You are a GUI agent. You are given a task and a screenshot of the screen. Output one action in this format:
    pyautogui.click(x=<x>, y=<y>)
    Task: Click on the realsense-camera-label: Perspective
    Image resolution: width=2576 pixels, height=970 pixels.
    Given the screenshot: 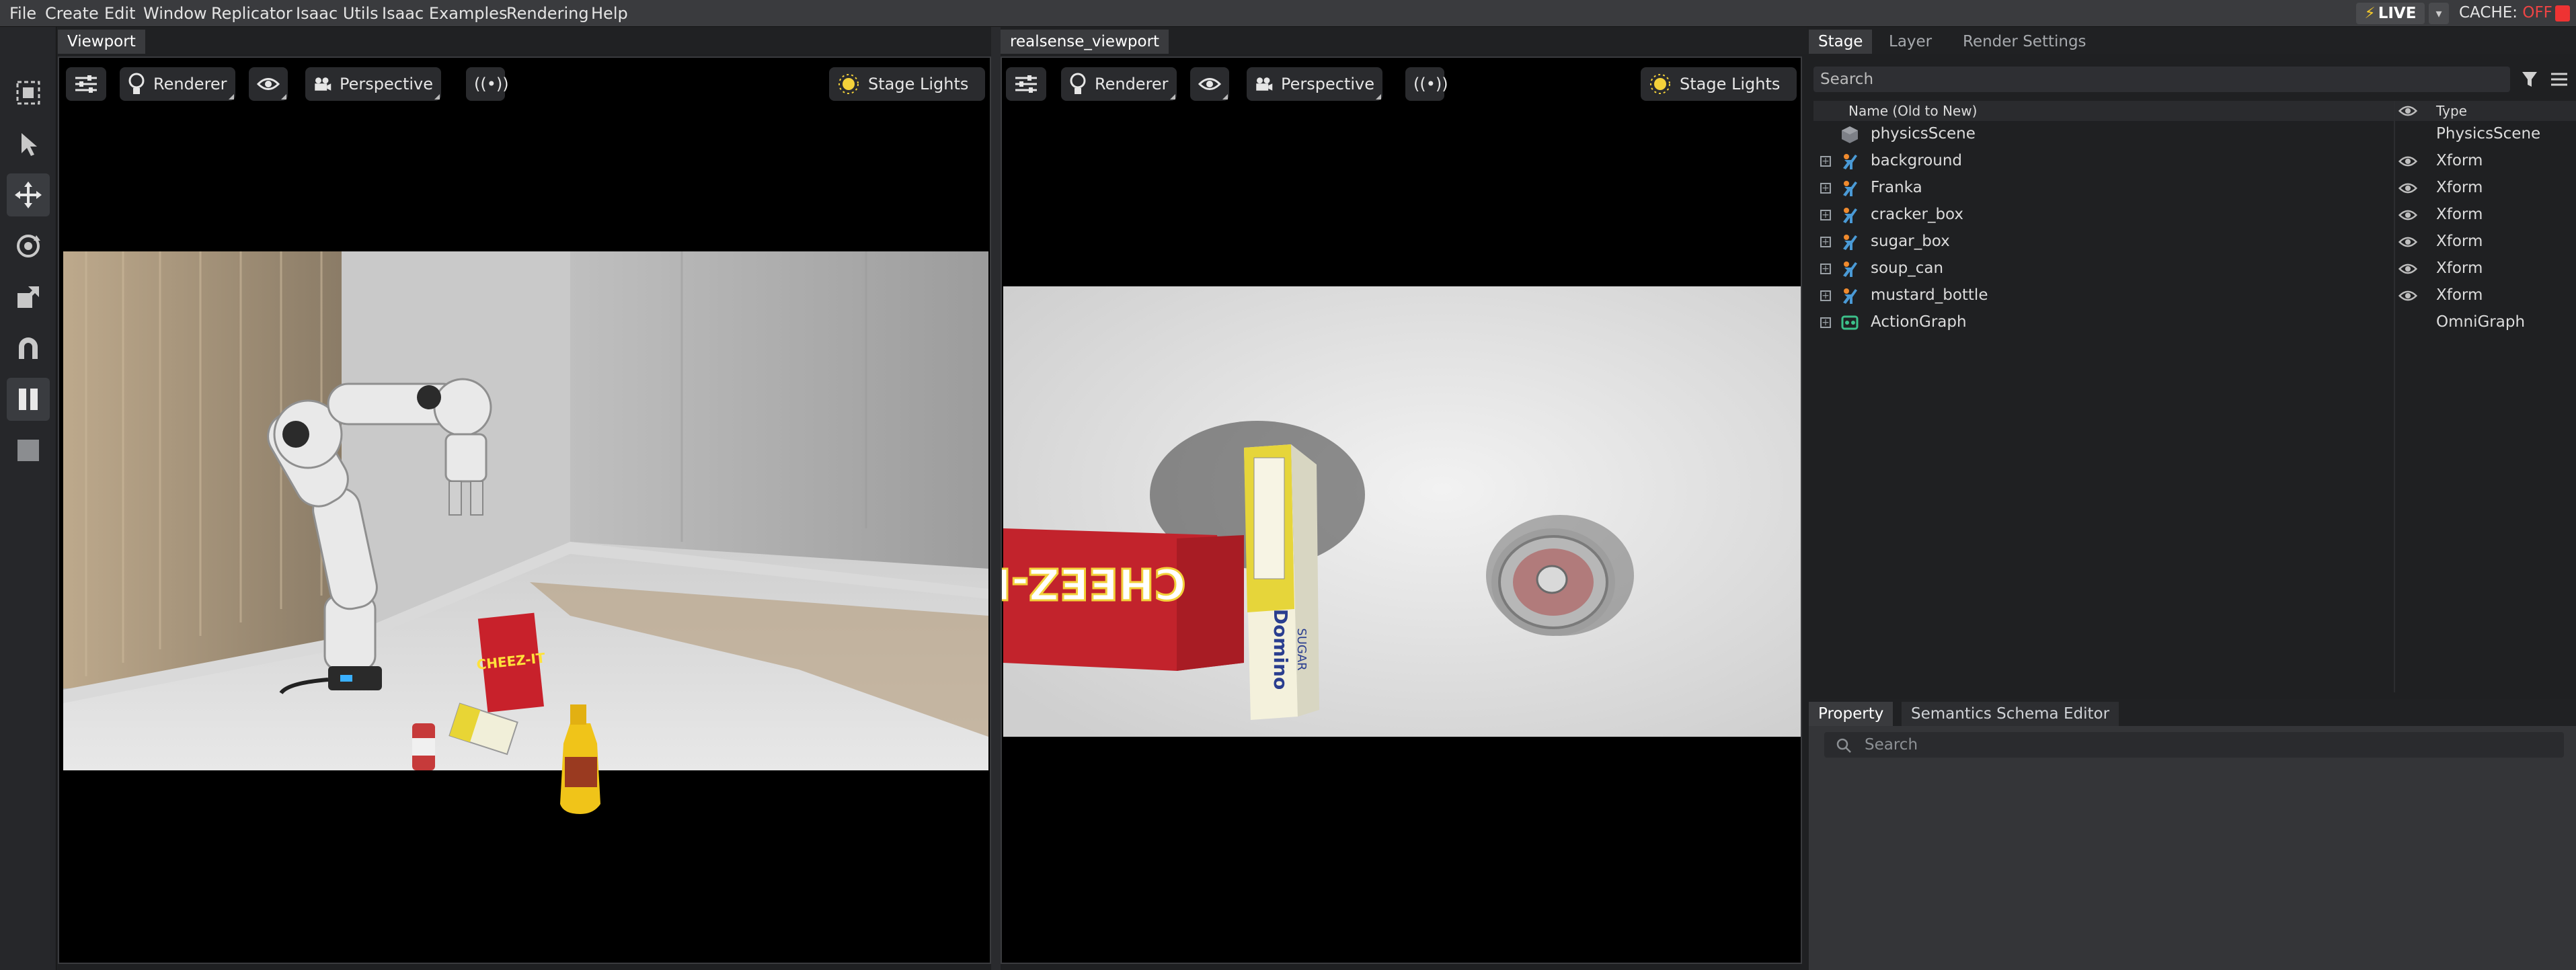 What is the action you would take?
    pyautogui.click(x=1327, y=84)
    